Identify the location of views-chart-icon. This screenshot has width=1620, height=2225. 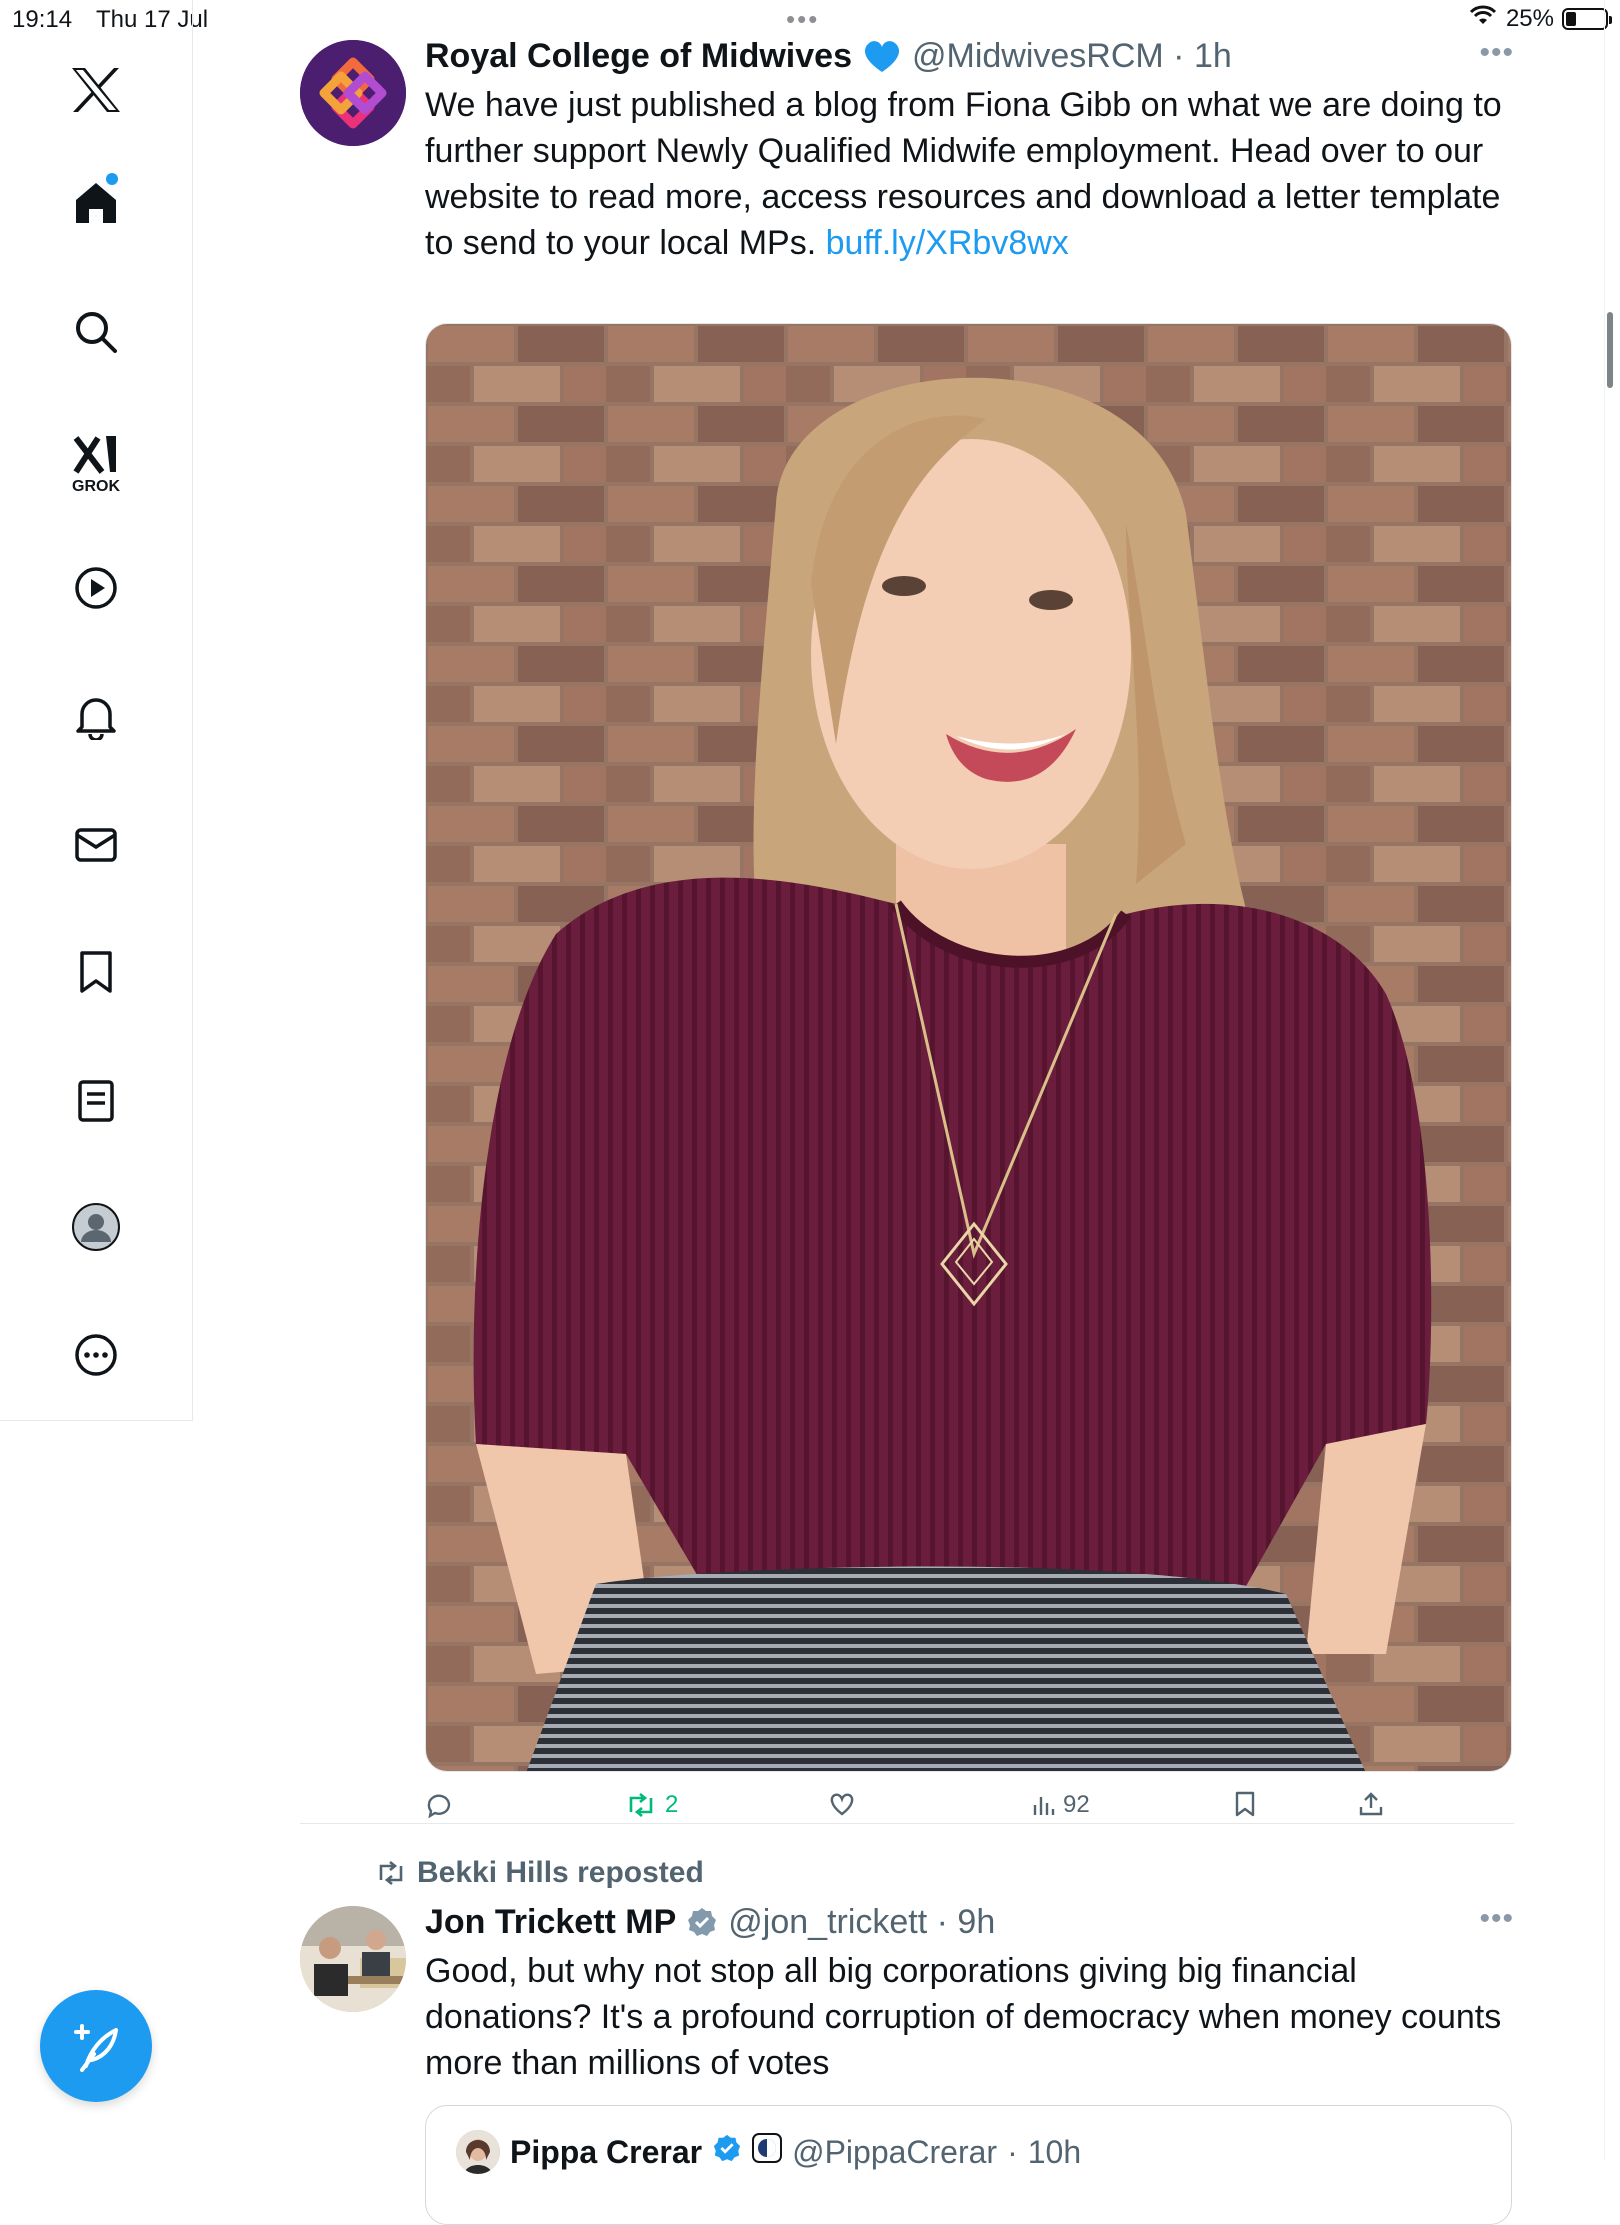
(1044, 1806).